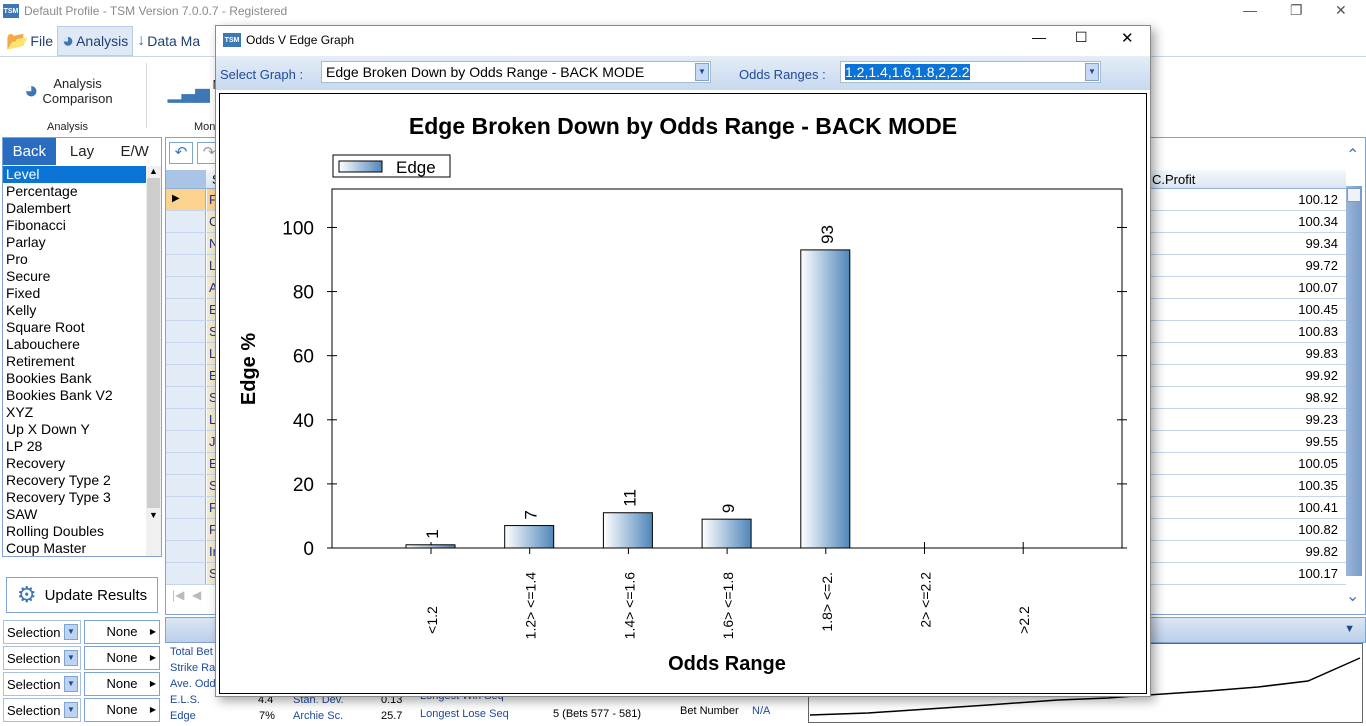  I want to click on list-scrollbar: ▲ ▼, so click(153, 361).